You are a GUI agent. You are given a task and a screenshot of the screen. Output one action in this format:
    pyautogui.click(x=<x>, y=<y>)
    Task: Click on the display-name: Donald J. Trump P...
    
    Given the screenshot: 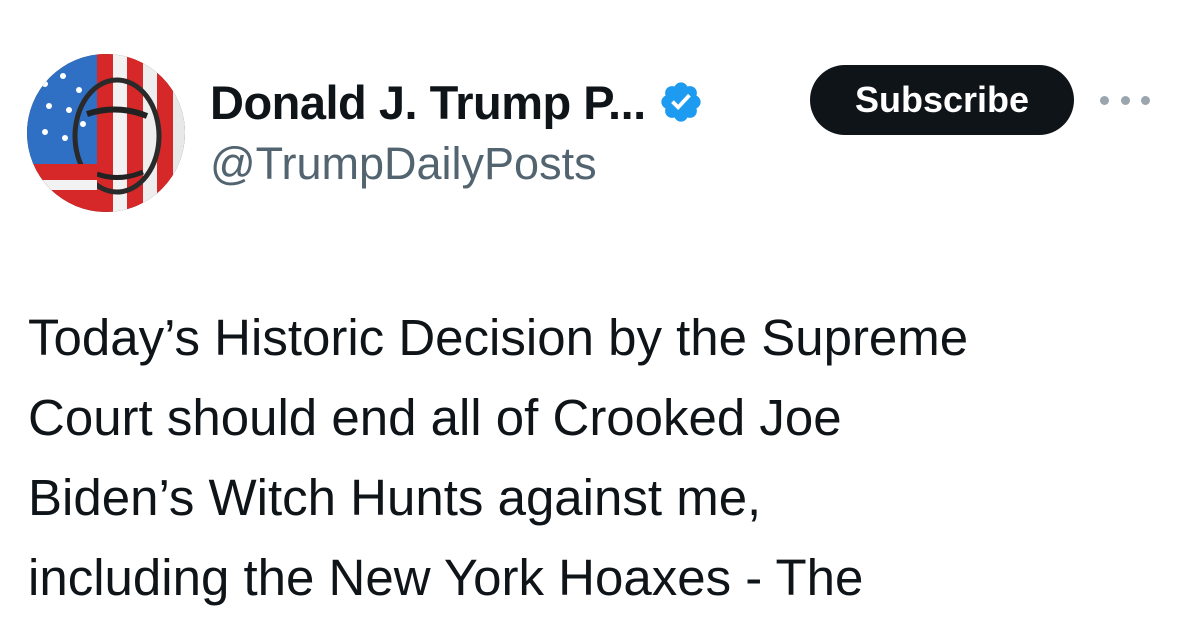 What is the action you would take?
    pyautogui.click(x=428, y=102)
    